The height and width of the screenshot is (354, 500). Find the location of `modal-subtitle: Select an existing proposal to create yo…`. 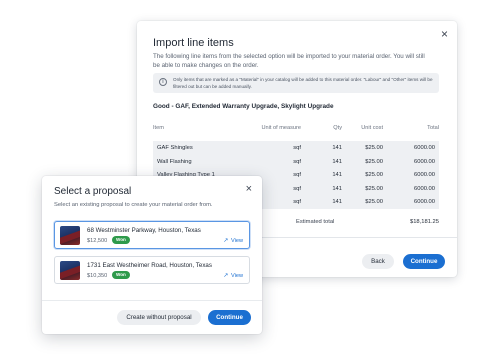

modal-subtitle: Select an existing proposal to create yo… is located at coordinates (133, 205).